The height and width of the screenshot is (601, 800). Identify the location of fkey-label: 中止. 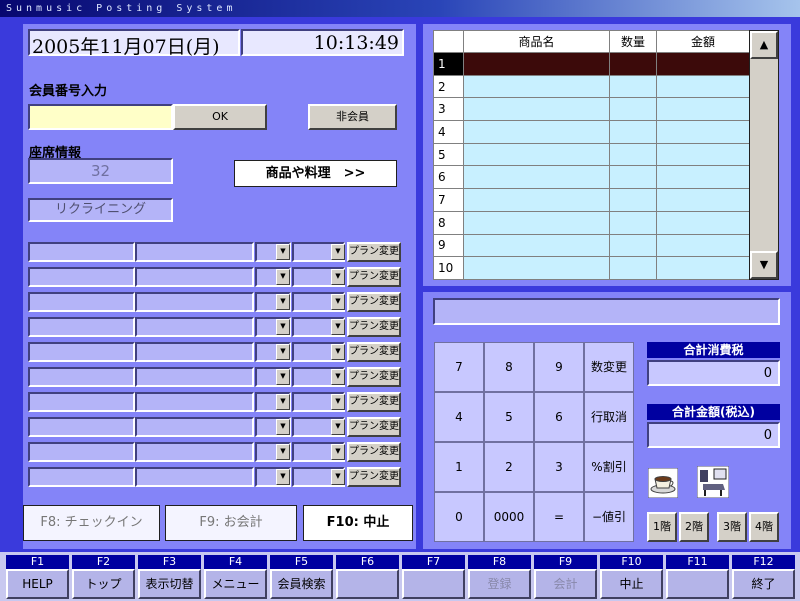
(631, 584).